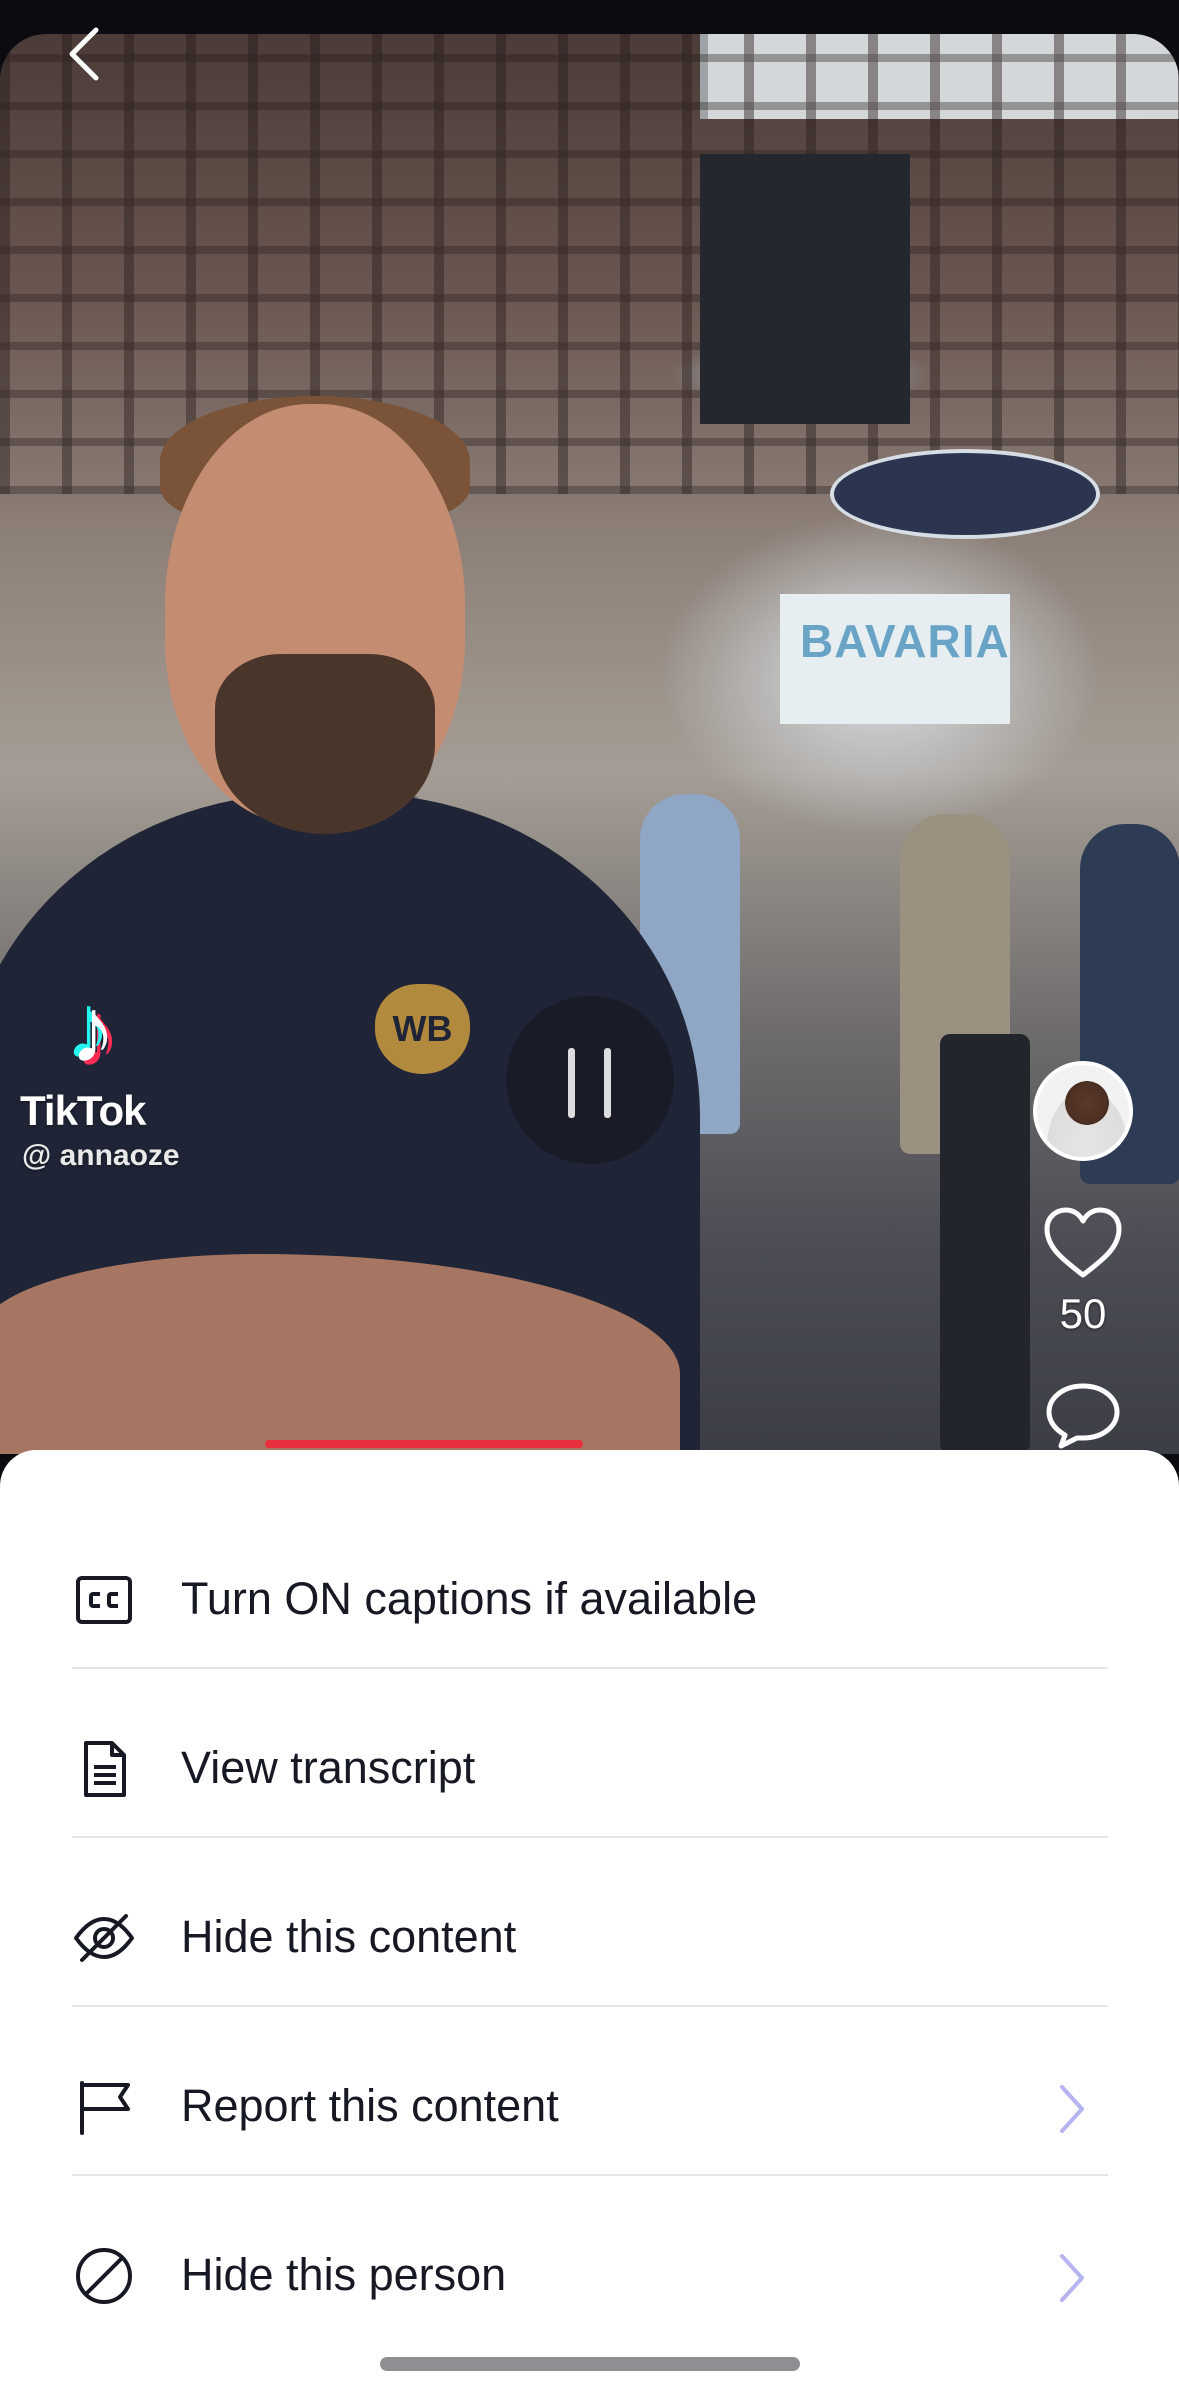 Image resolution: width=1179 pixels, height=2396 pixels. I want to click on comment-button, so click(1083, 1415).